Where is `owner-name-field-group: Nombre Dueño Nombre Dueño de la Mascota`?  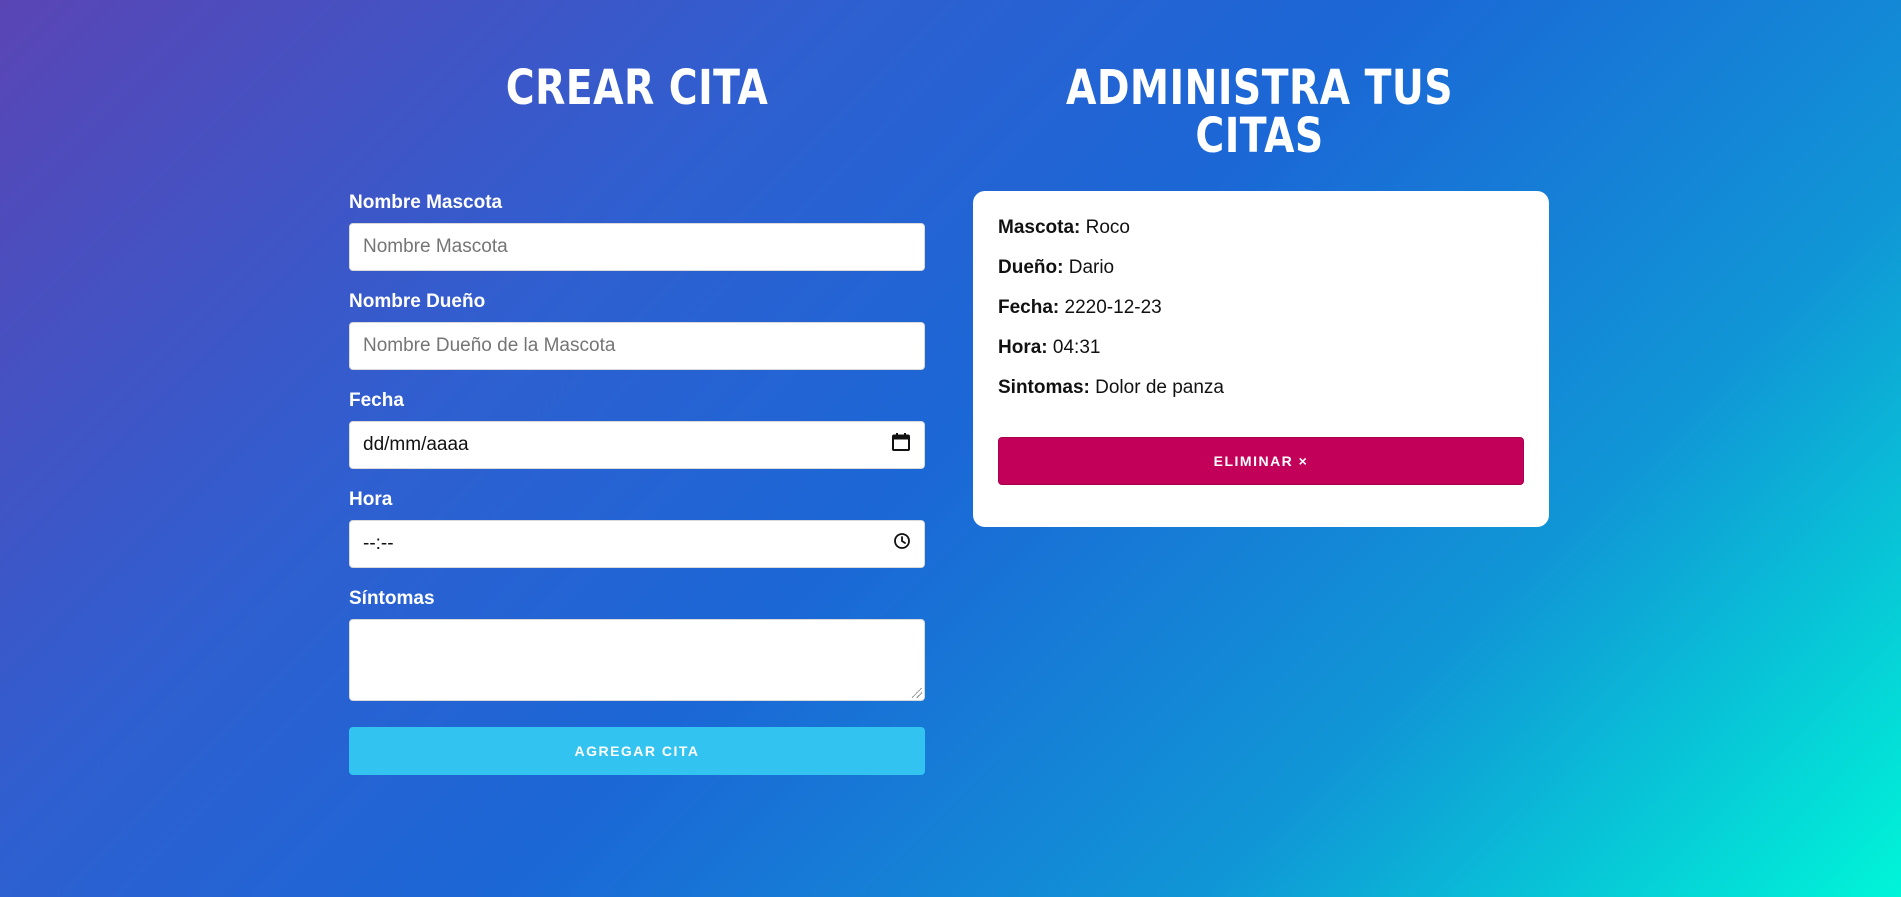
owner-name-field-group: Nombre Dueño Nombre Dueño de la Mascota is located at coordinates (637, 330).